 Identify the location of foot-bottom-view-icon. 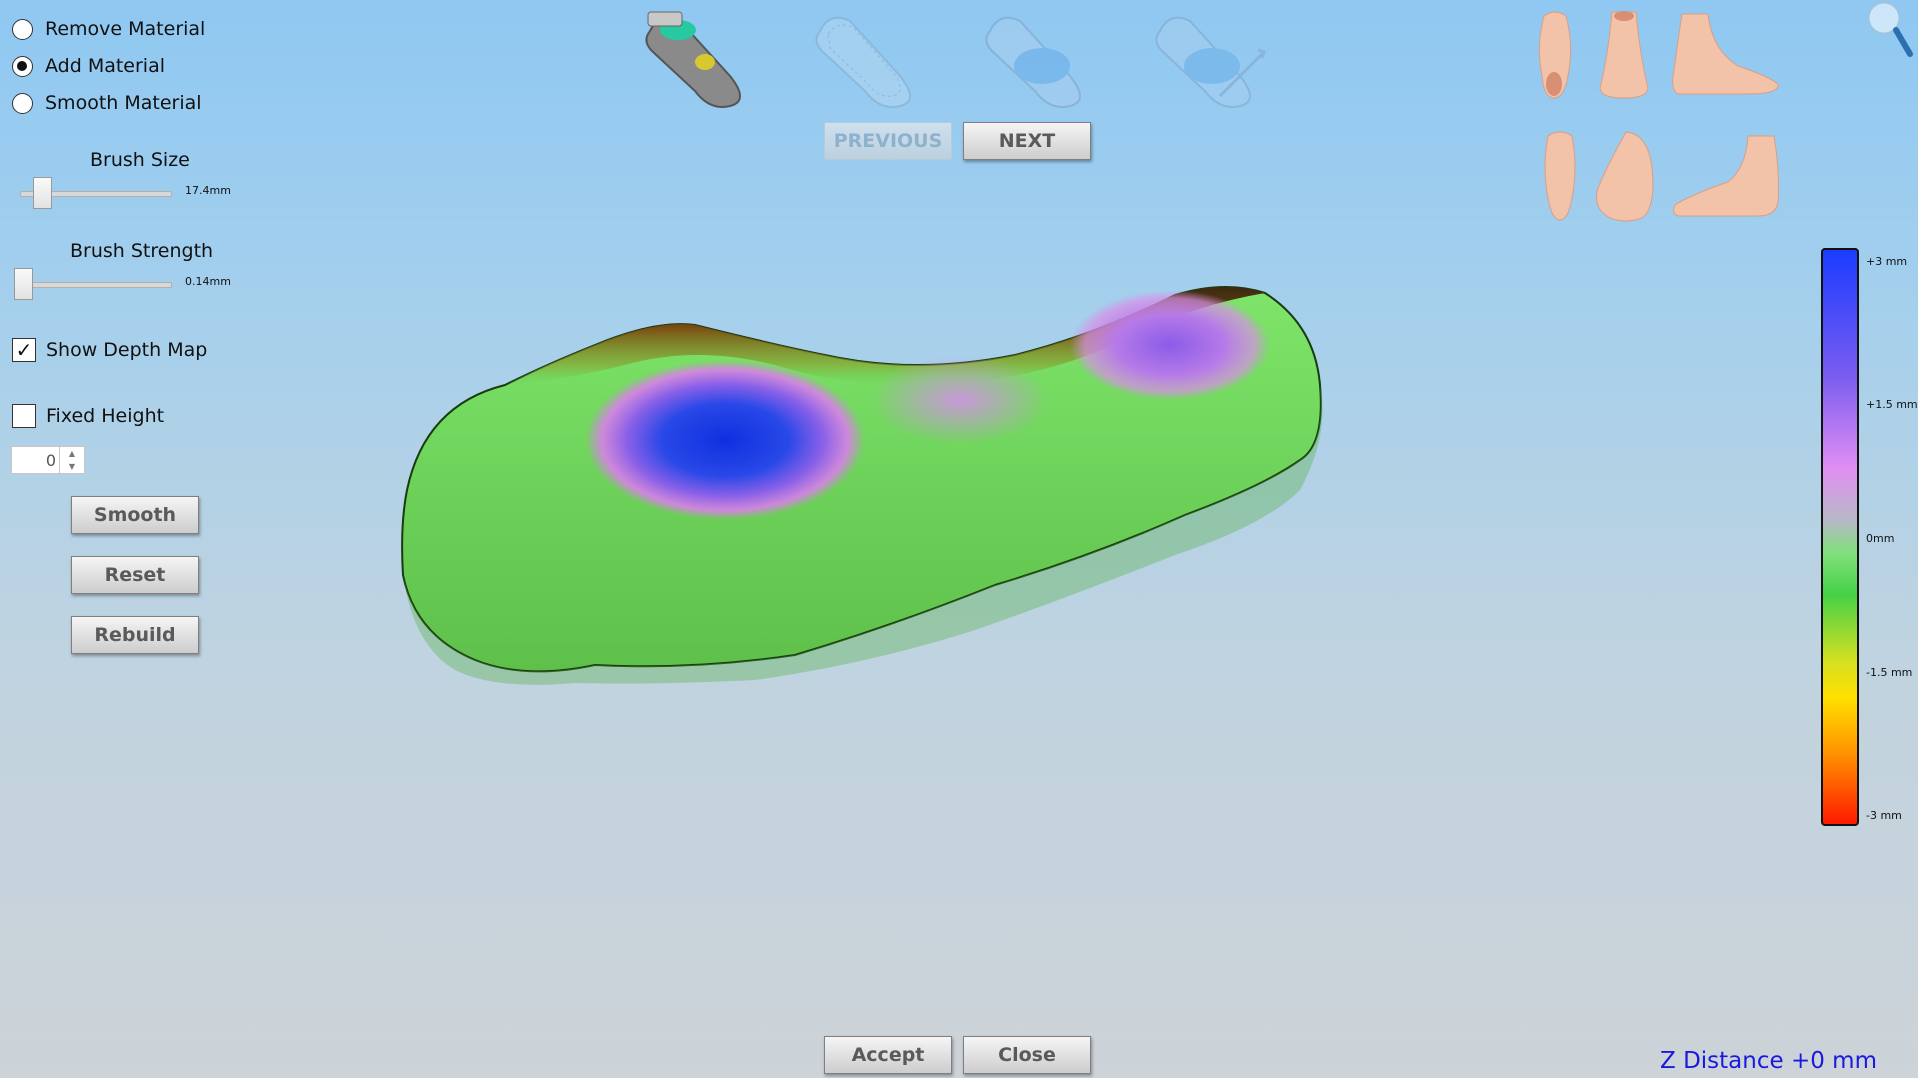
(1555, 54).